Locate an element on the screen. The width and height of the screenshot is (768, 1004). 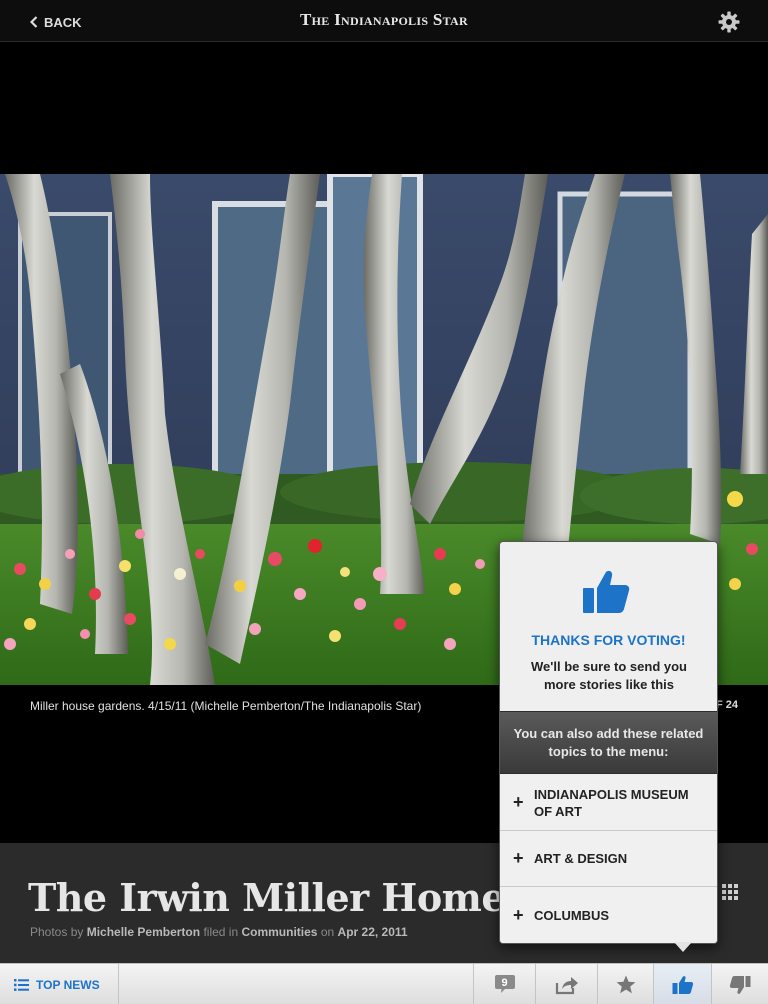
byline-author: Michelle Pemberton is located at coordinates (143, 932).